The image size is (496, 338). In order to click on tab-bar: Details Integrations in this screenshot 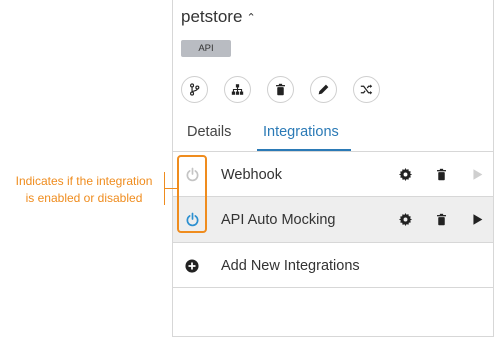, I will do `click(333, 136)`.